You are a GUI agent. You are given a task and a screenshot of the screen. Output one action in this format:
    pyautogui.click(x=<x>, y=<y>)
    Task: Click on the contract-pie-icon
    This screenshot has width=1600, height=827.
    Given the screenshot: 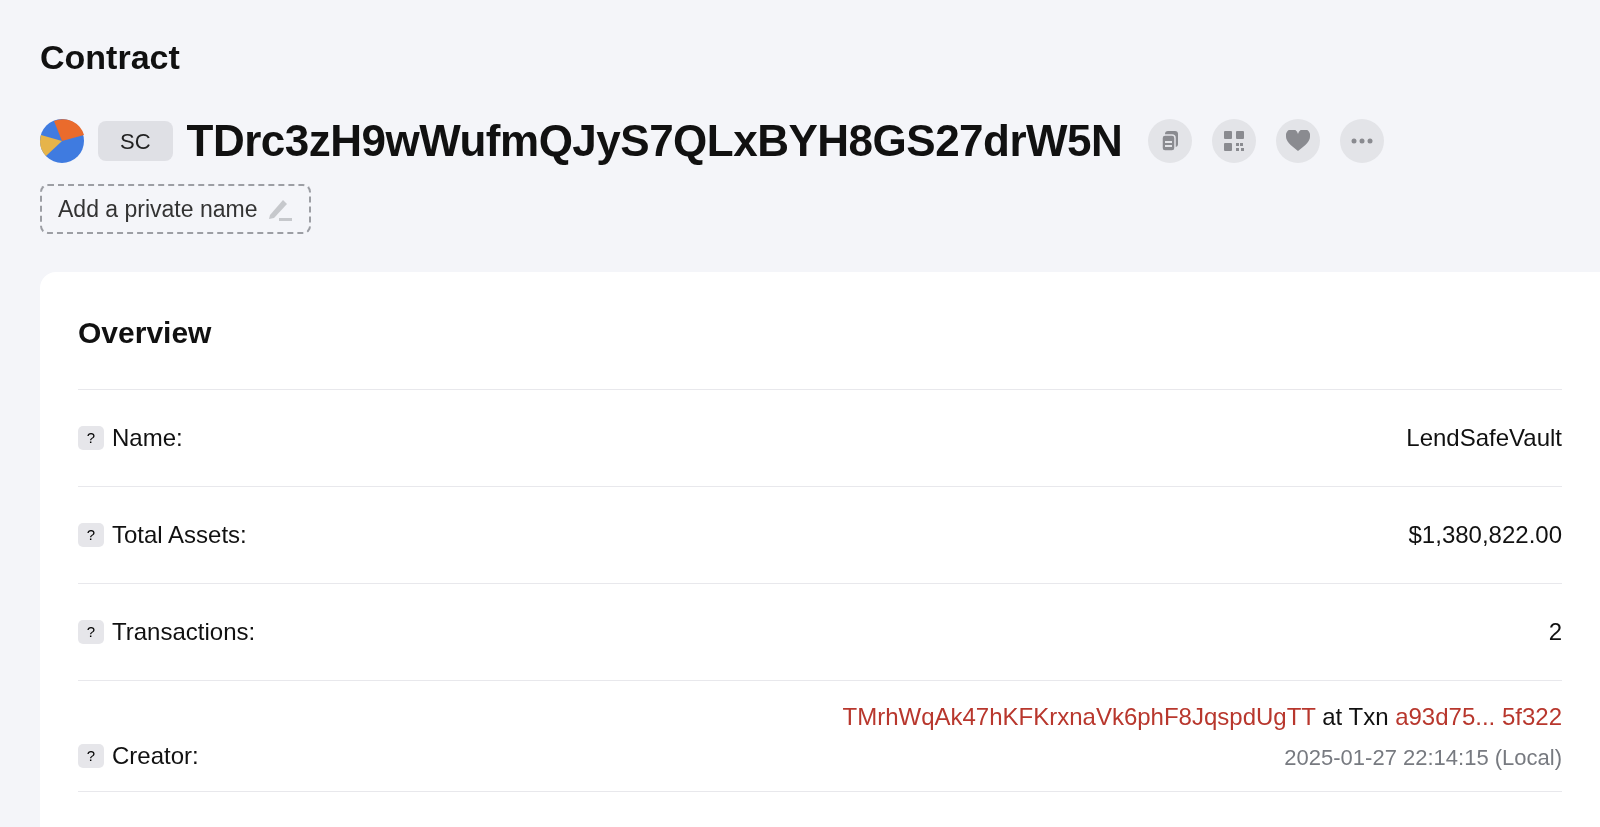 What is the action you would take?
    pyautogui.click(x=62, y=141)
    